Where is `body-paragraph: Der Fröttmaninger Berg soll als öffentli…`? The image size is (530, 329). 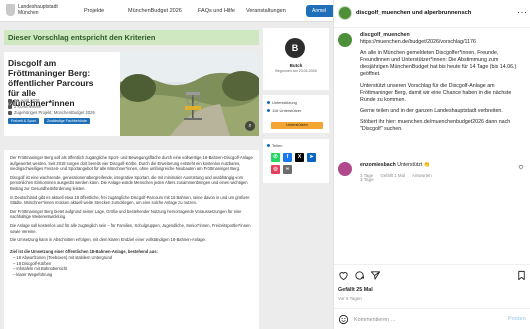
body-paragraph: Der Fröttmaninger Berg soll als öffentli… is located at coordinates (131, 163).